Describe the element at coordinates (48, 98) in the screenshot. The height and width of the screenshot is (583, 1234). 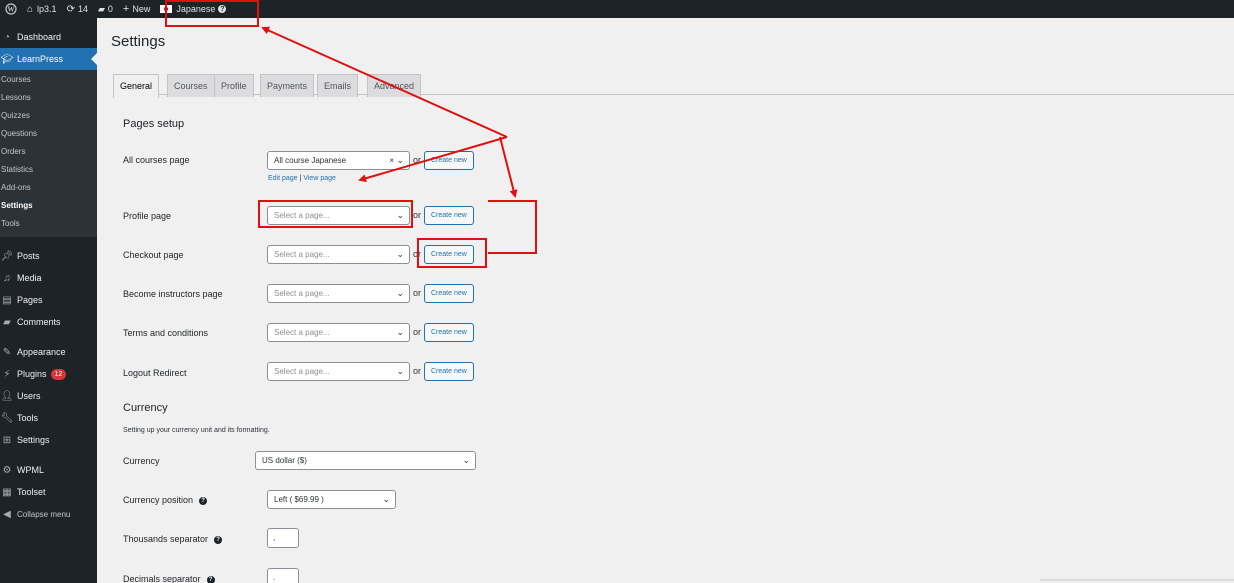
I see `submenu-lessons: Lessons` at that location.